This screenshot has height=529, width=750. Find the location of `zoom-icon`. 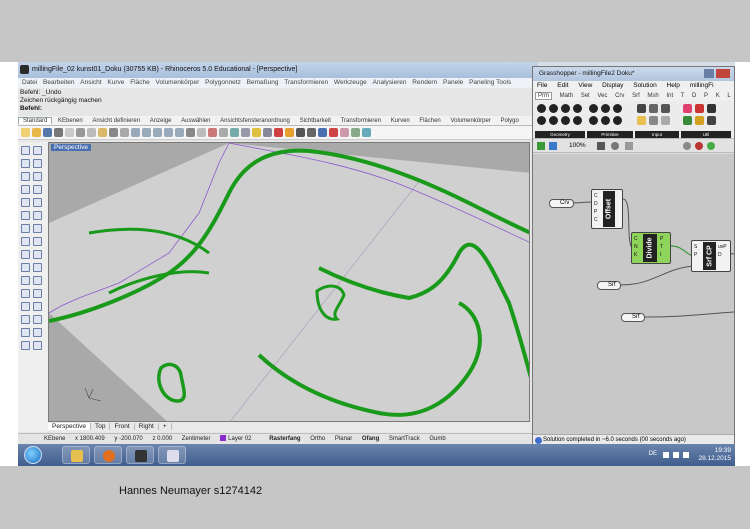

zoom-icon is located at coordinates (146, 132).